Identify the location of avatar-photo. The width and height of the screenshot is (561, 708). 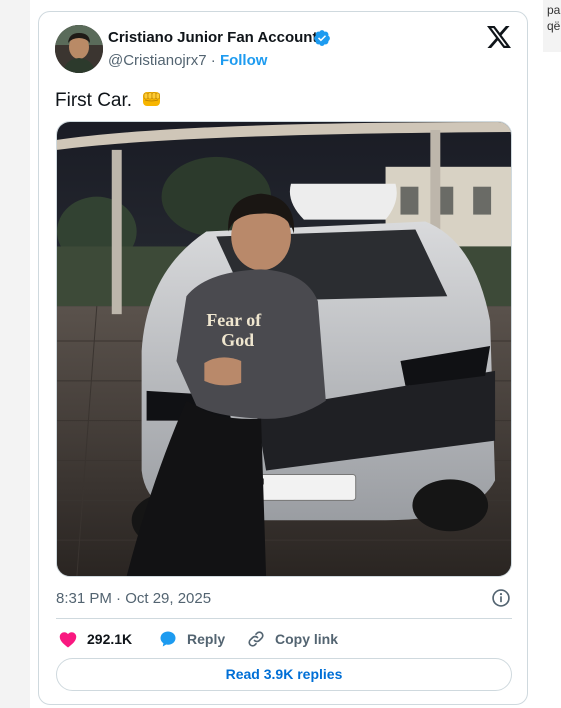
(79, 49).